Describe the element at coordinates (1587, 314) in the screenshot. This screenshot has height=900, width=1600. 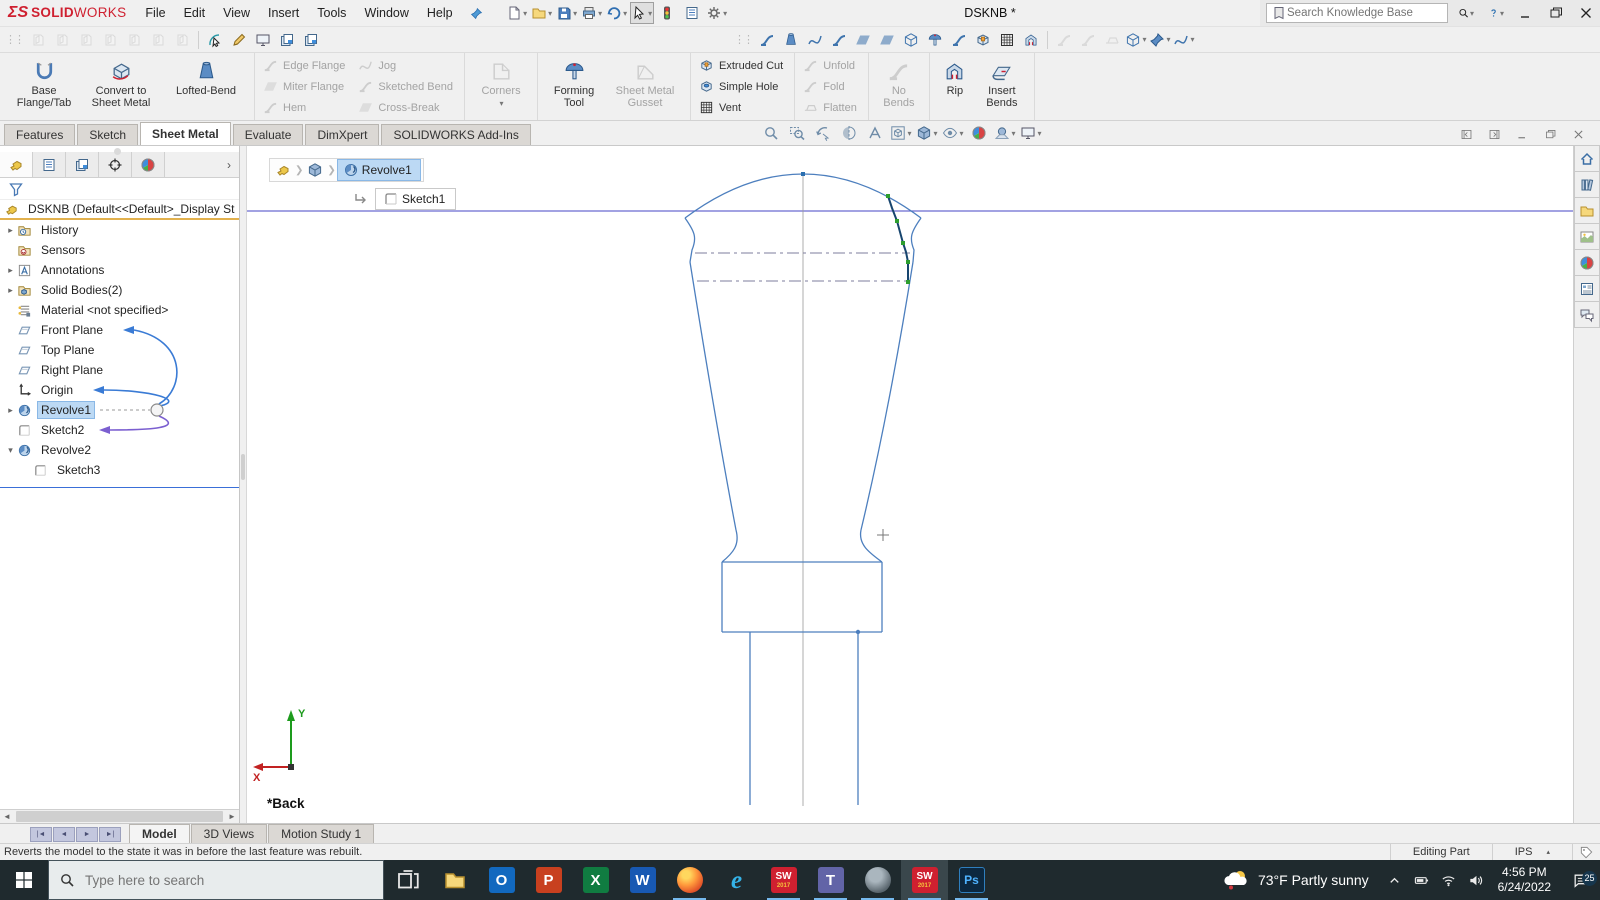
I see `solidworks-forum-button` at that location.